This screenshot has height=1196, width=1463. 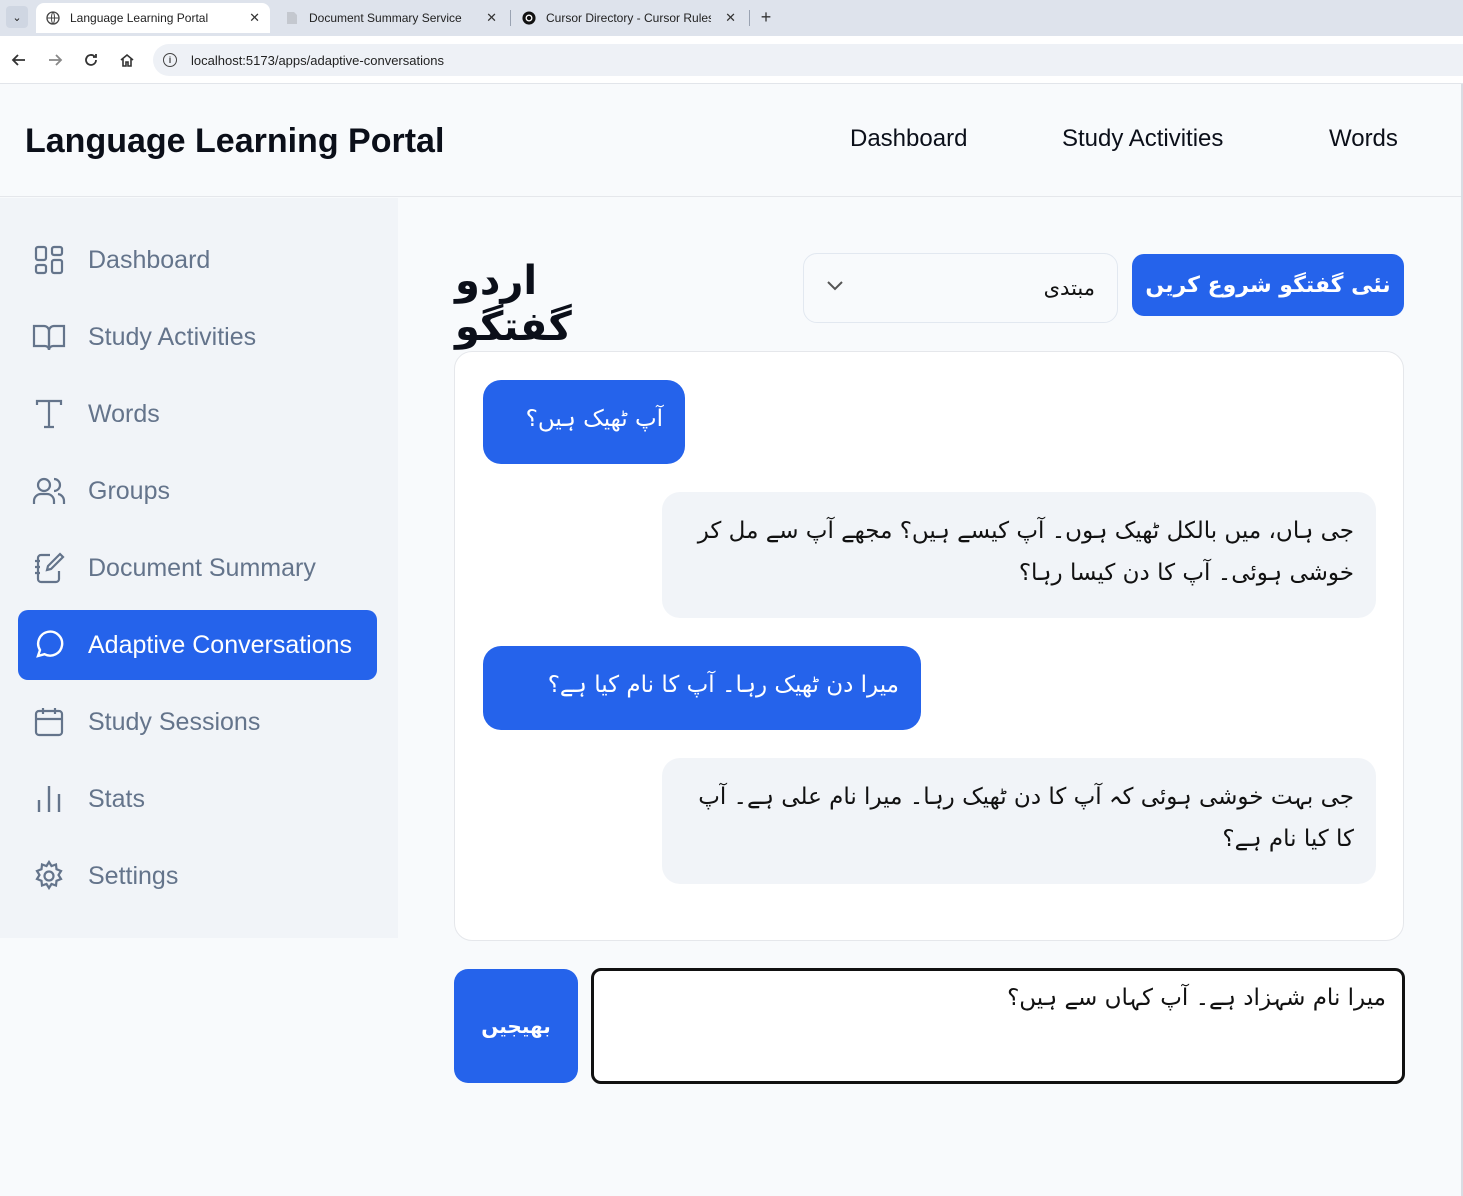 I want to click on sidebar-item-label: Study Sessions, so click(x=174, y=721).